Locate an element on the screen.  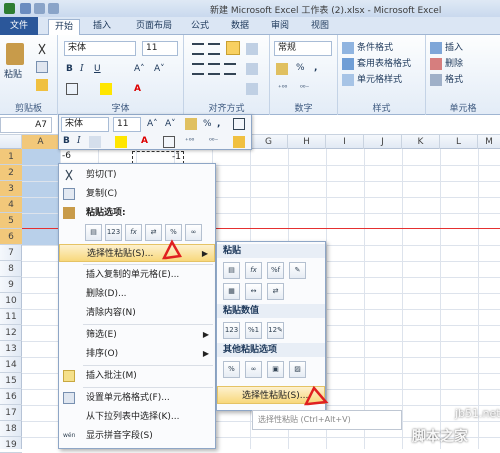
row-header: 14 is located at coordinates (11, 365).